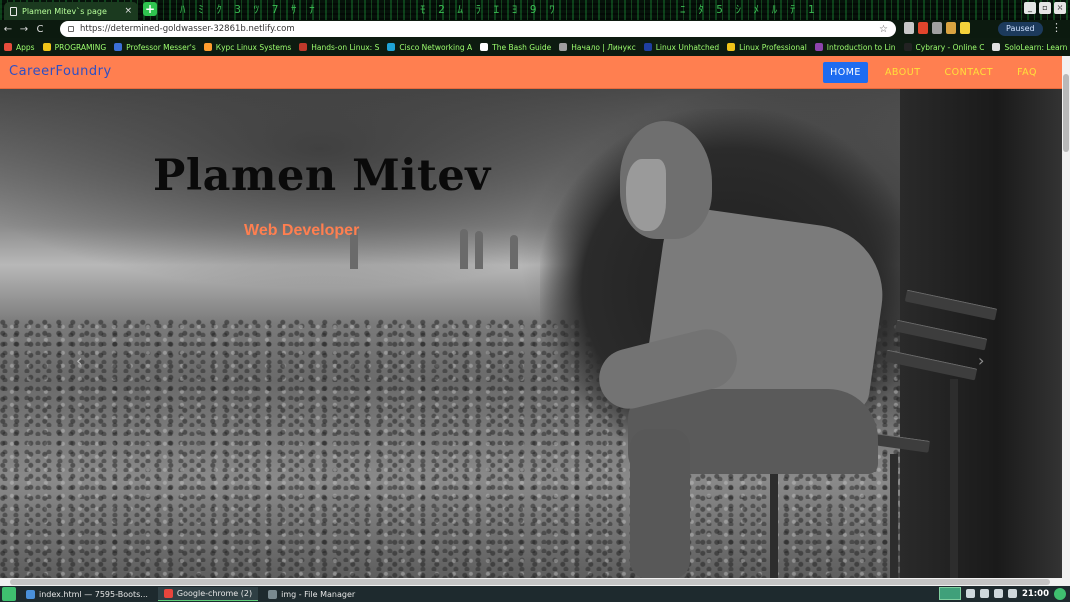 The height and width of the screenshot is (602, 1070). Describe the element at coordinates (128, 11) in the screenshot. I see `close-tab-icon: ×` at that location.